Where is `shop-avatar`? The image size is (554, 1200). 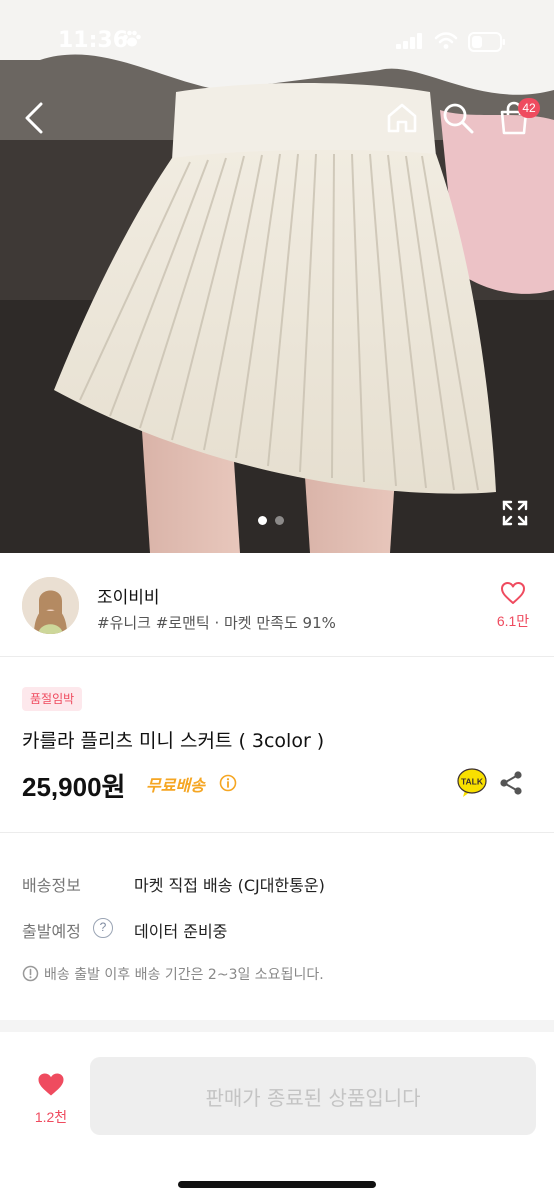
shop-avatar is located at coordinates (50, 605).